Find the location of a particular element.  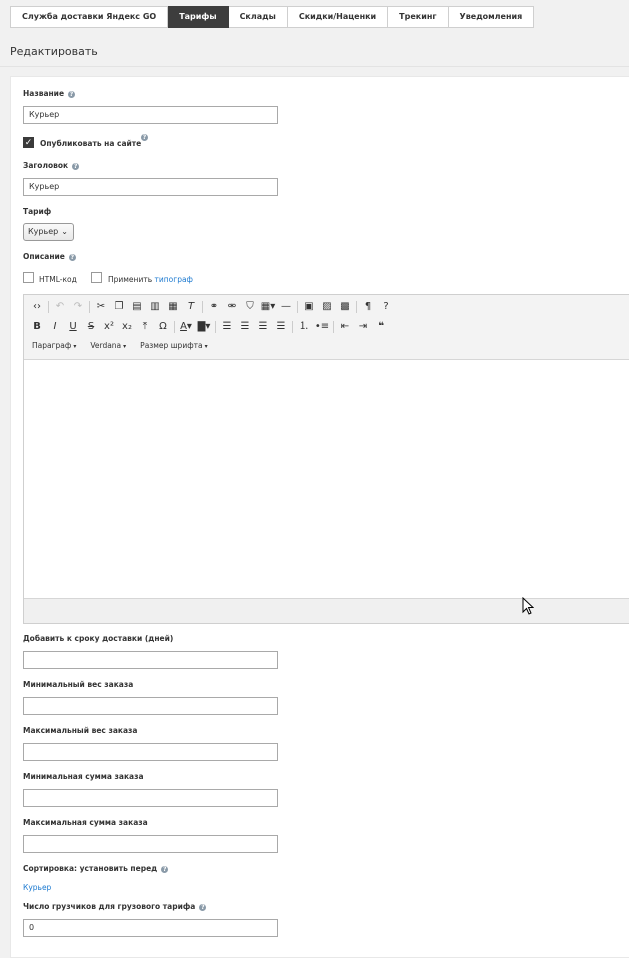

underline-icon: U is located at coordinates (73, 327).